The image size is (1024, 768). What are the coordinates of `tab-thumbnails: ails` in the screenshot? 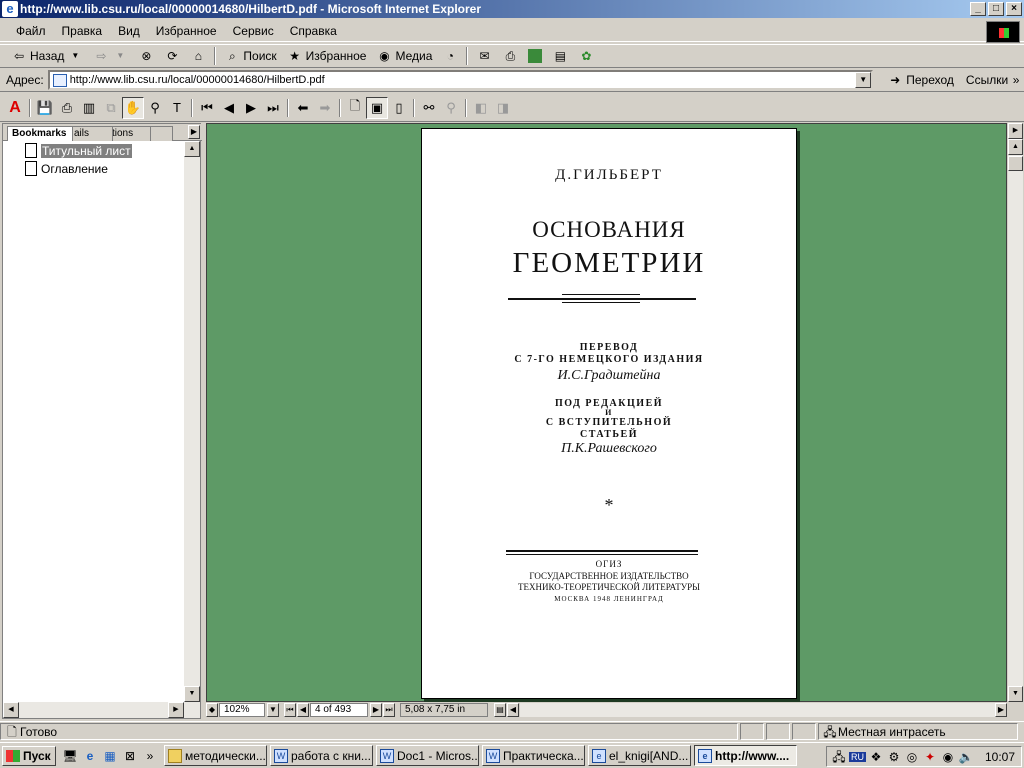 It's located at (91, 133).